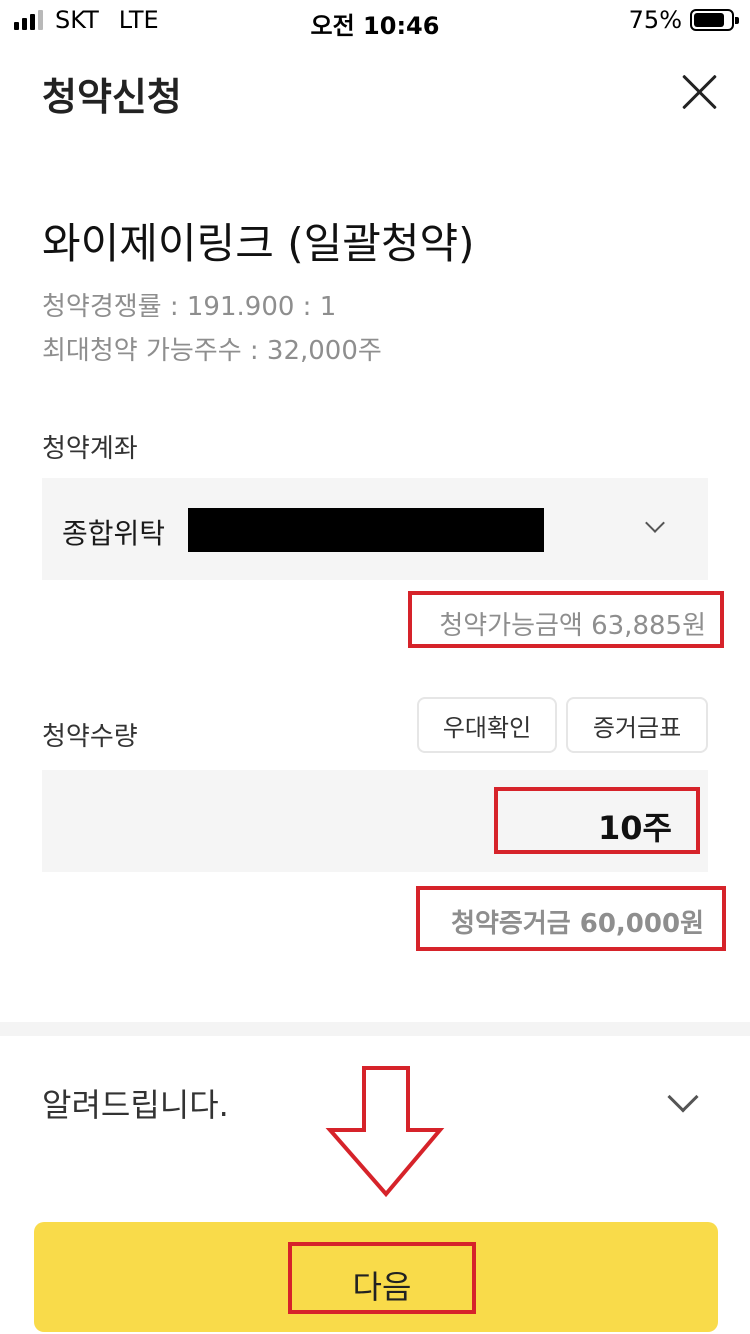  I want to click on close-icon, so click(700, 92).